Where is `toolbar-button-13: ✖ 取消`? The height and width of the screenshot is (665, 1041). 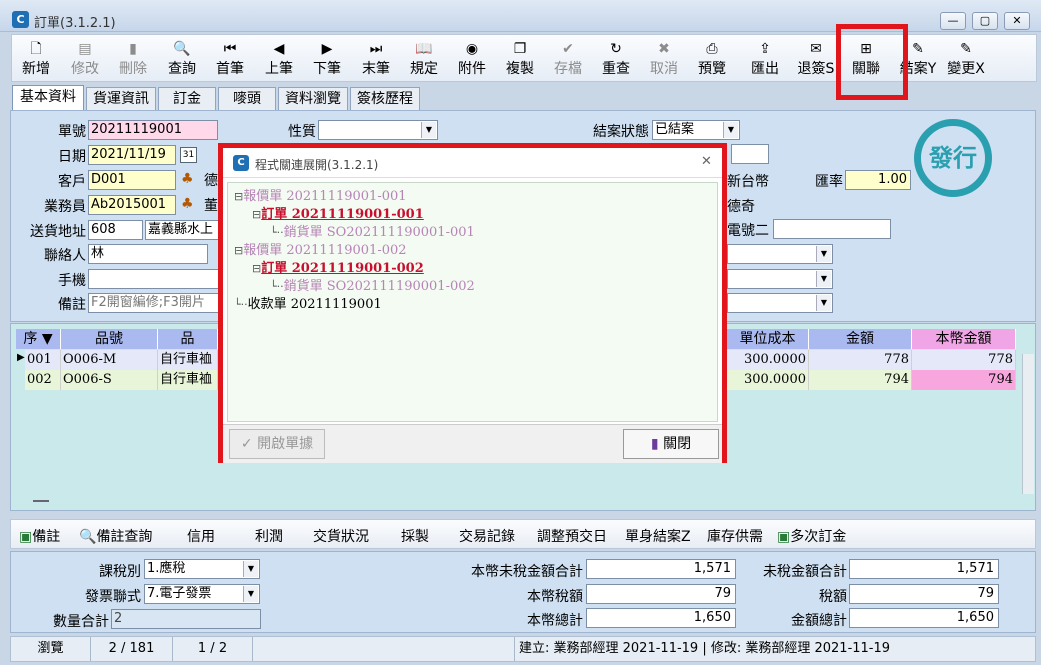 toolbar-button-13: ✖ 取消 is located at coordinates (664, 58).